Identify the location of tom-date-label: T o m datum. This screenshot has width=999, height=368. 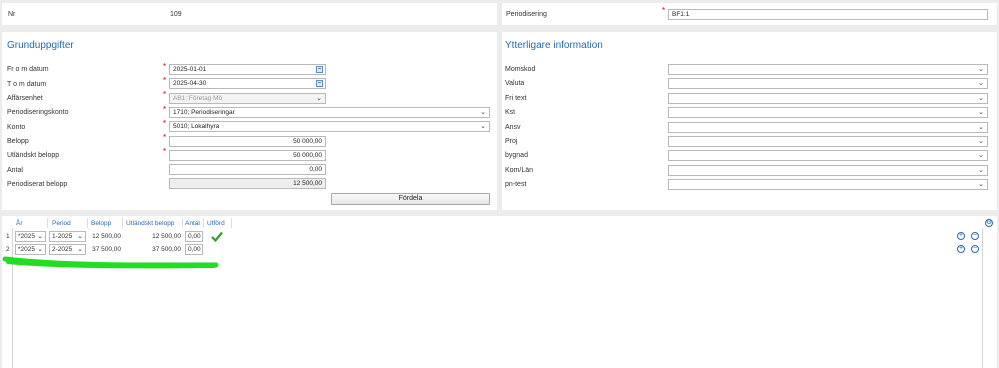
(27, 84).